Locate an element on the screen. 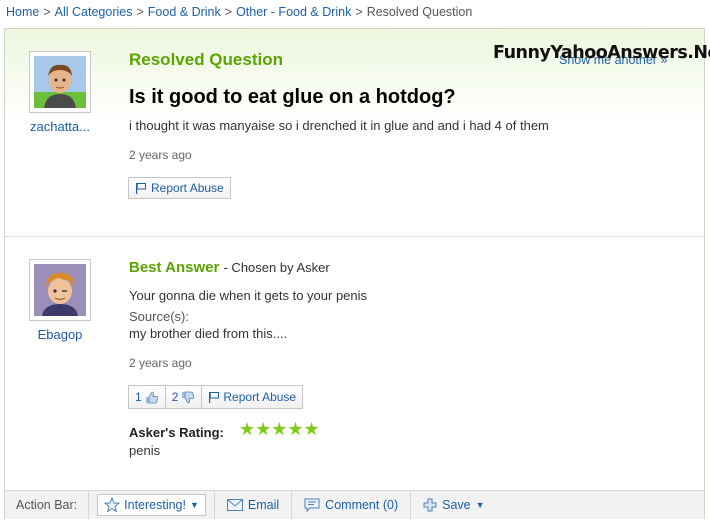 The image size is (710, 523). interesting-button: Interesting! ▼ is located at coordinates (151, 505).